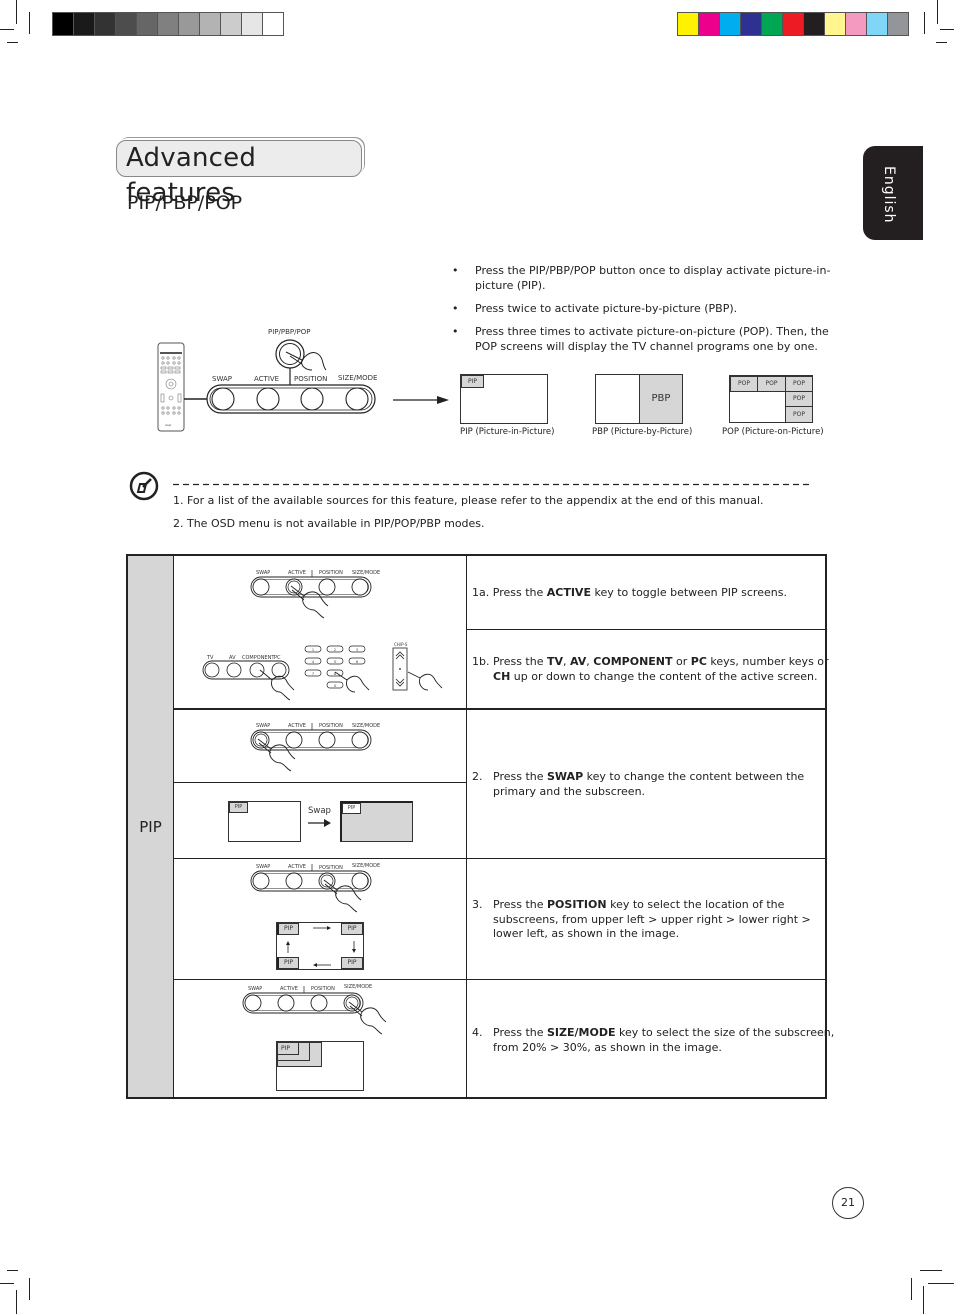 Image resolution: width=954 pixels, height=1314 pixels. Describe the element at coordinates (267, 379) in the screenshot. I see `key-label-active: ACTIVE` at that location.